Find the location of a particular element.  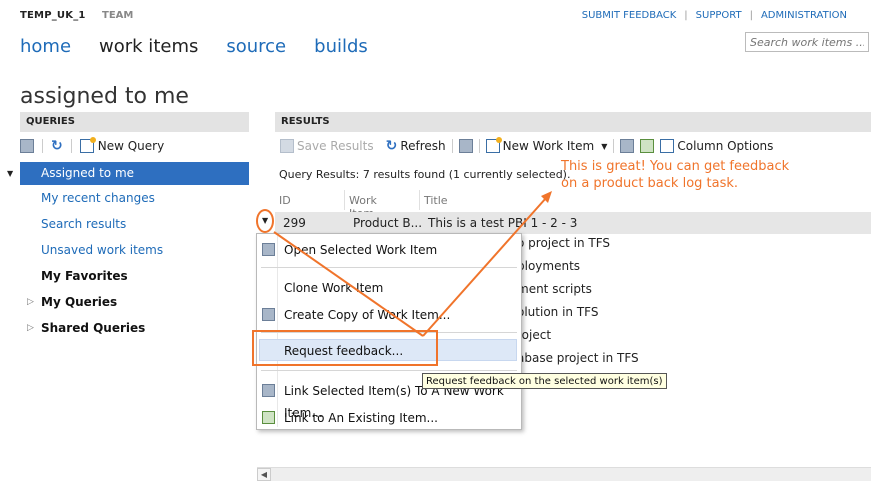

annotation-arrow is located at coordinates (412, 264).